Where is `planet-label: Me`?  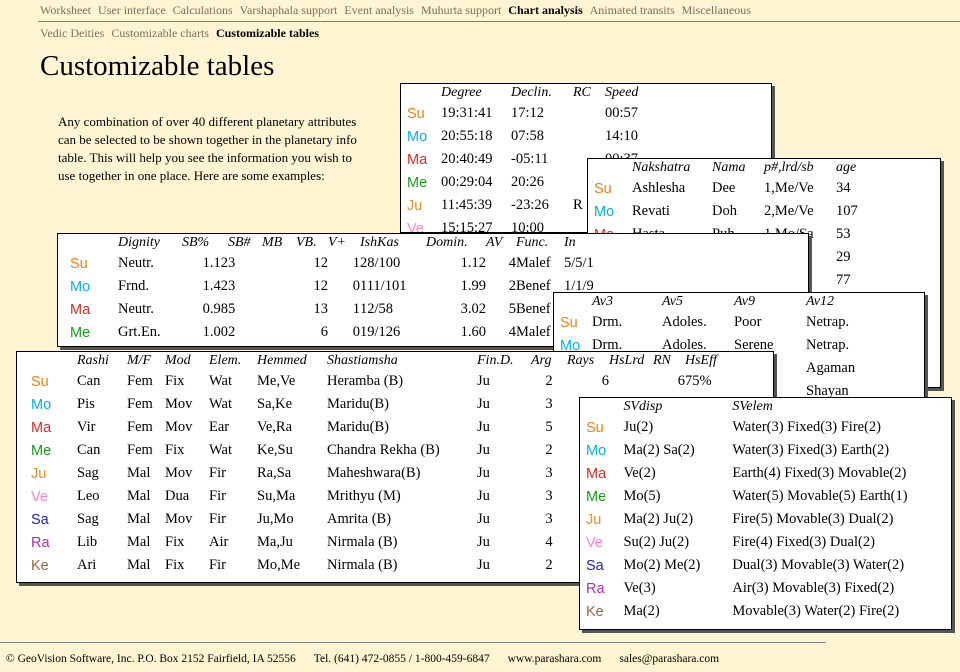 planet-label: Me is located at coordinates (417, 182).